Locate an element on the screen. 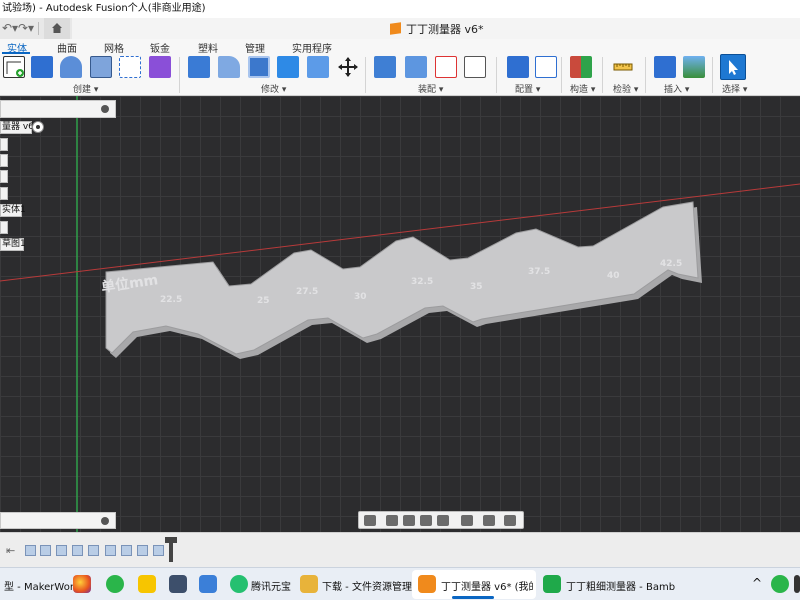 Image resolution: width=800 pixels, height=600 pixels. zoom-icon is located at coordinates (426, 520).